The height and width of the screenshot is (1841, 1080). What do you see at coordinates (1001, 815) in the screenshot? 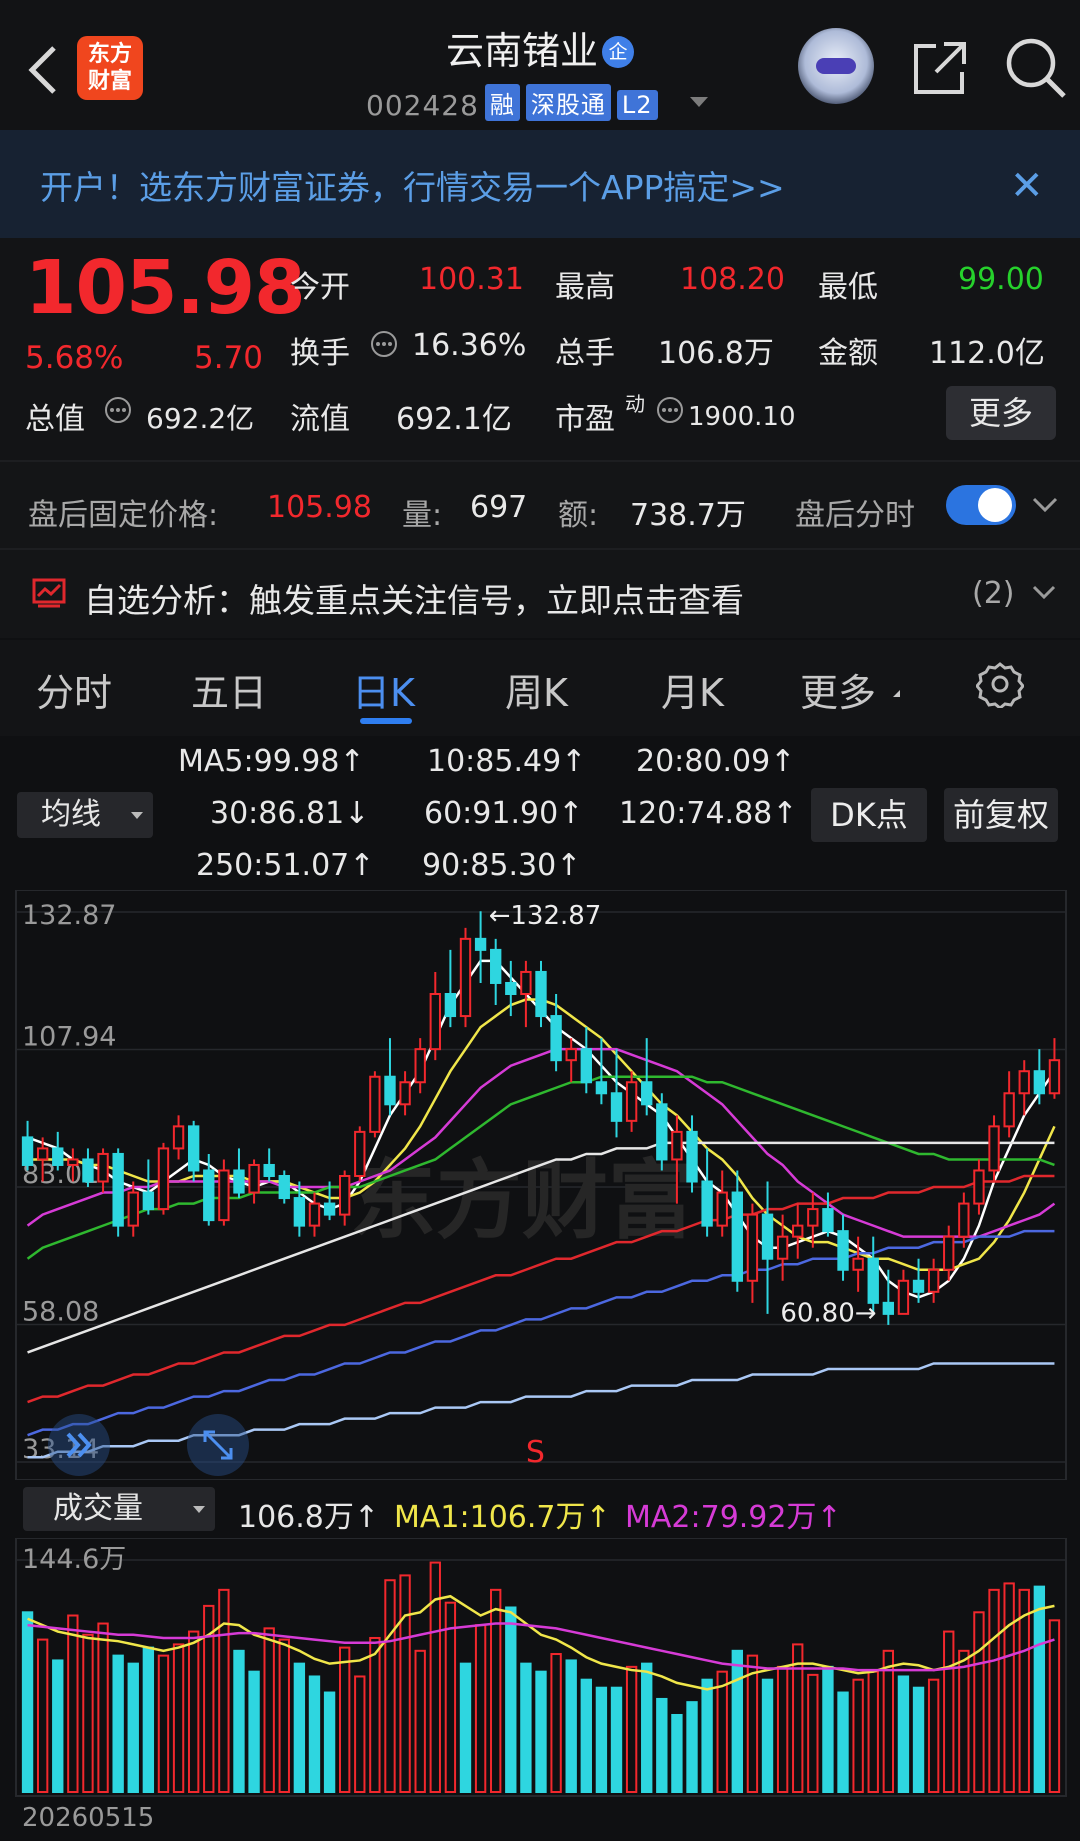
I see `adjust-price-button: 前复权` at bounding box center [1001, 815].